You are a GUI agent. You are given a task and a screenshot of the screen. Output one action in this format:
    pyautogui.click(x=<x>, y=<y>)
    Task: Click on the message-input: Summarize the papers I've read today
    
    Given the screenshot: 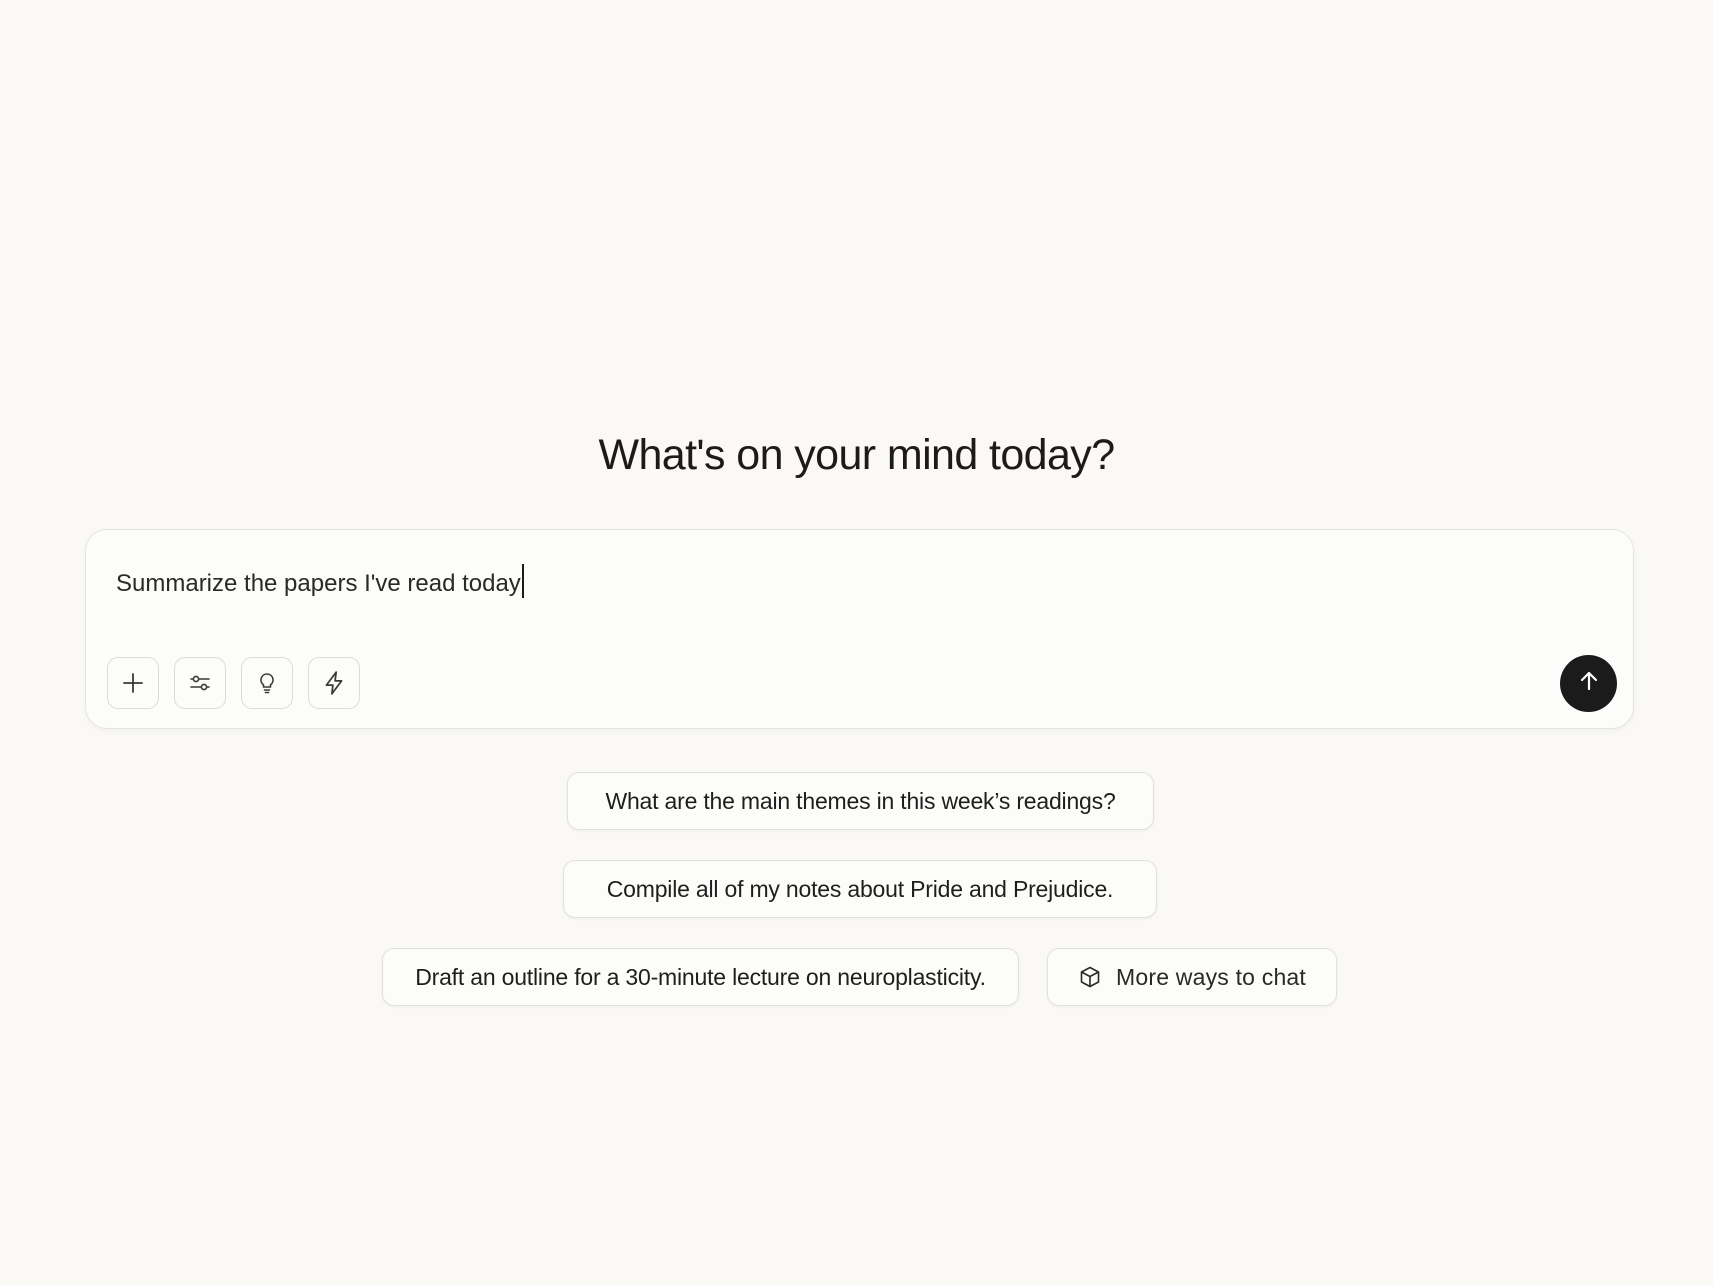 What is the action you would take?
    pyautogui.click(x=320, y=582)
    